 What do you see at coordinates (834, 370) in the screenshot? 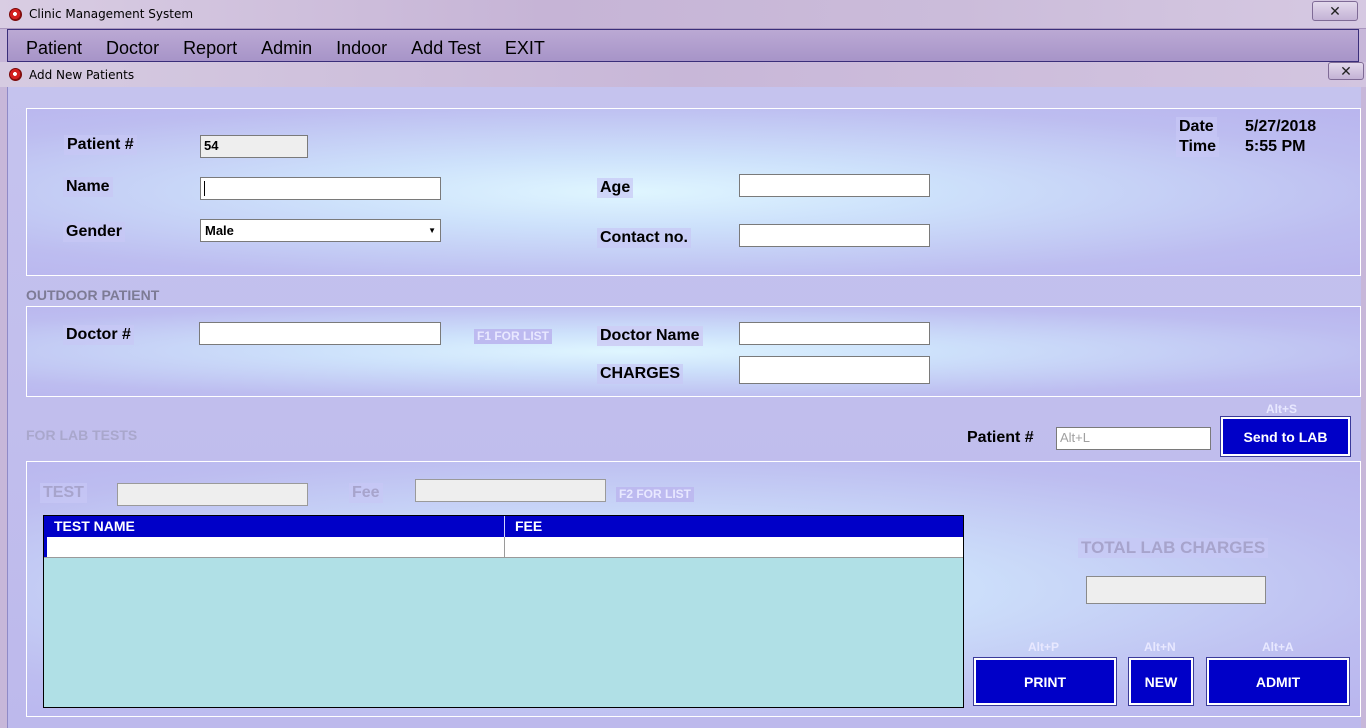
I see `charges-field` at bounding box center [834, 370].